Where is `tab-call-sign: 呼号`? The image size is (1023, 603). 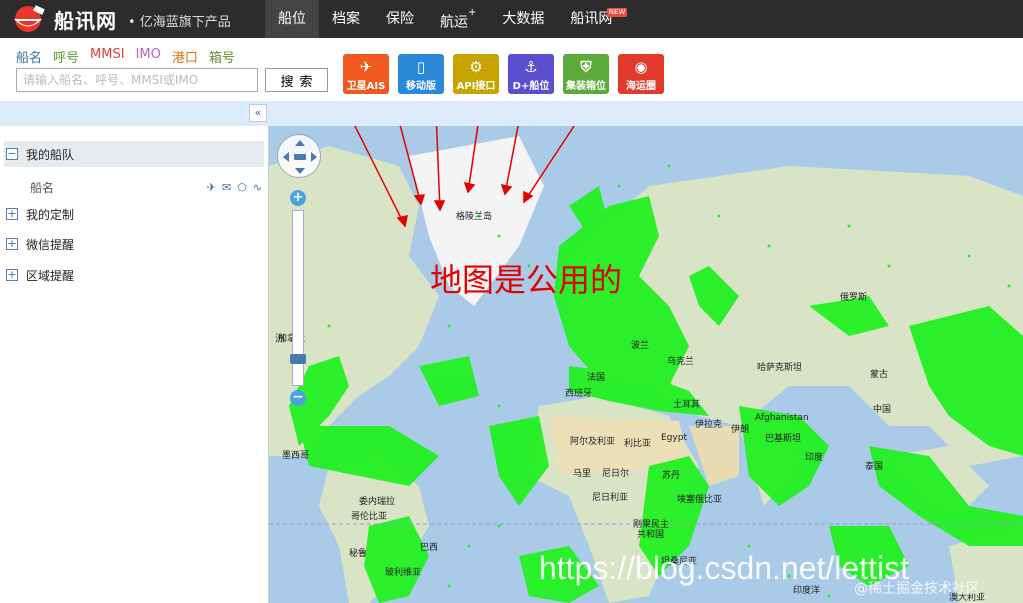
tab-call-sign: 呼号 is located at coordinates (66, 56).